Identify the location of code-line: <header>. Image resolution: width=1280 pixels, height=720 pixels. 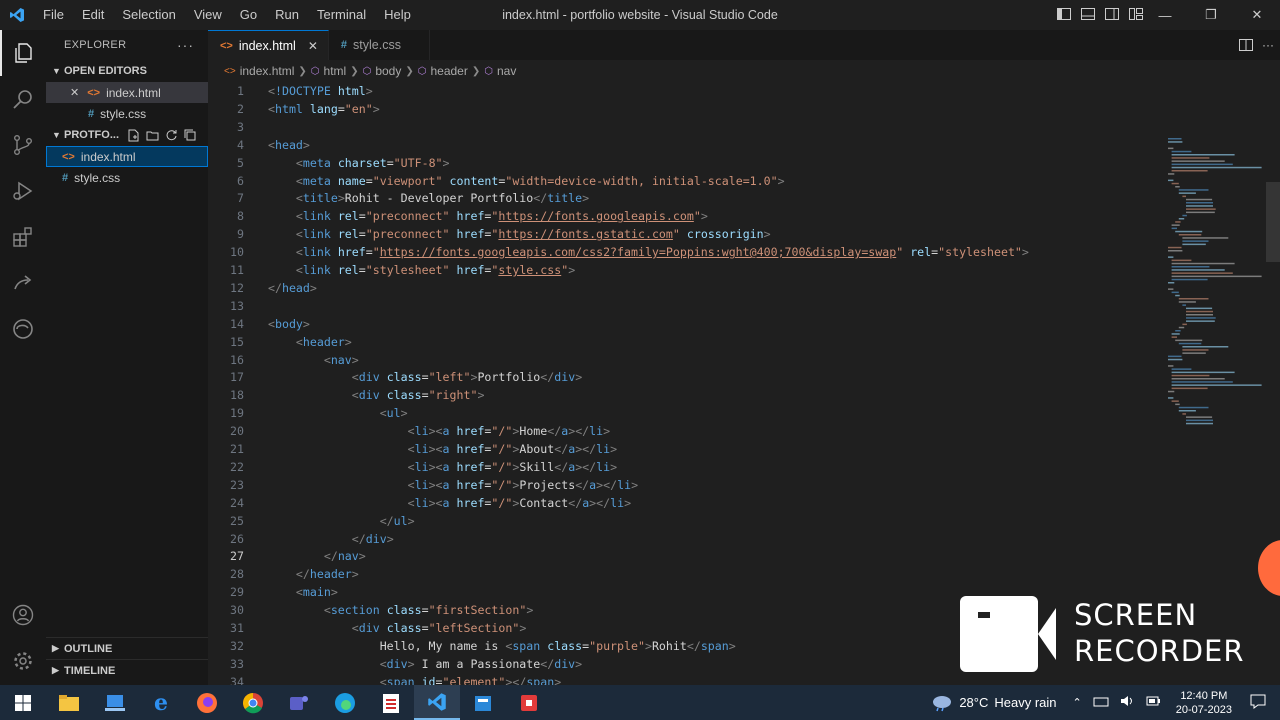
(310, 342).